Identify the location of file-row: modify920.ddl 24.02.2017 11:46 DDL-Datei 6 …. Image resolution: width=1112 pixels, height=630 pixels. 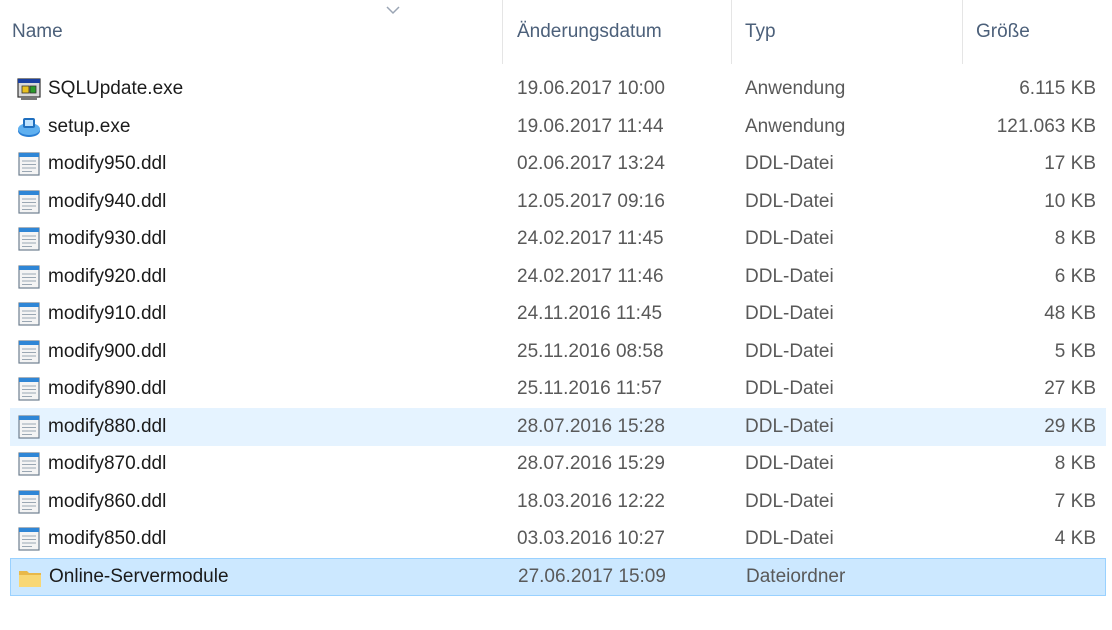
(558, 277).